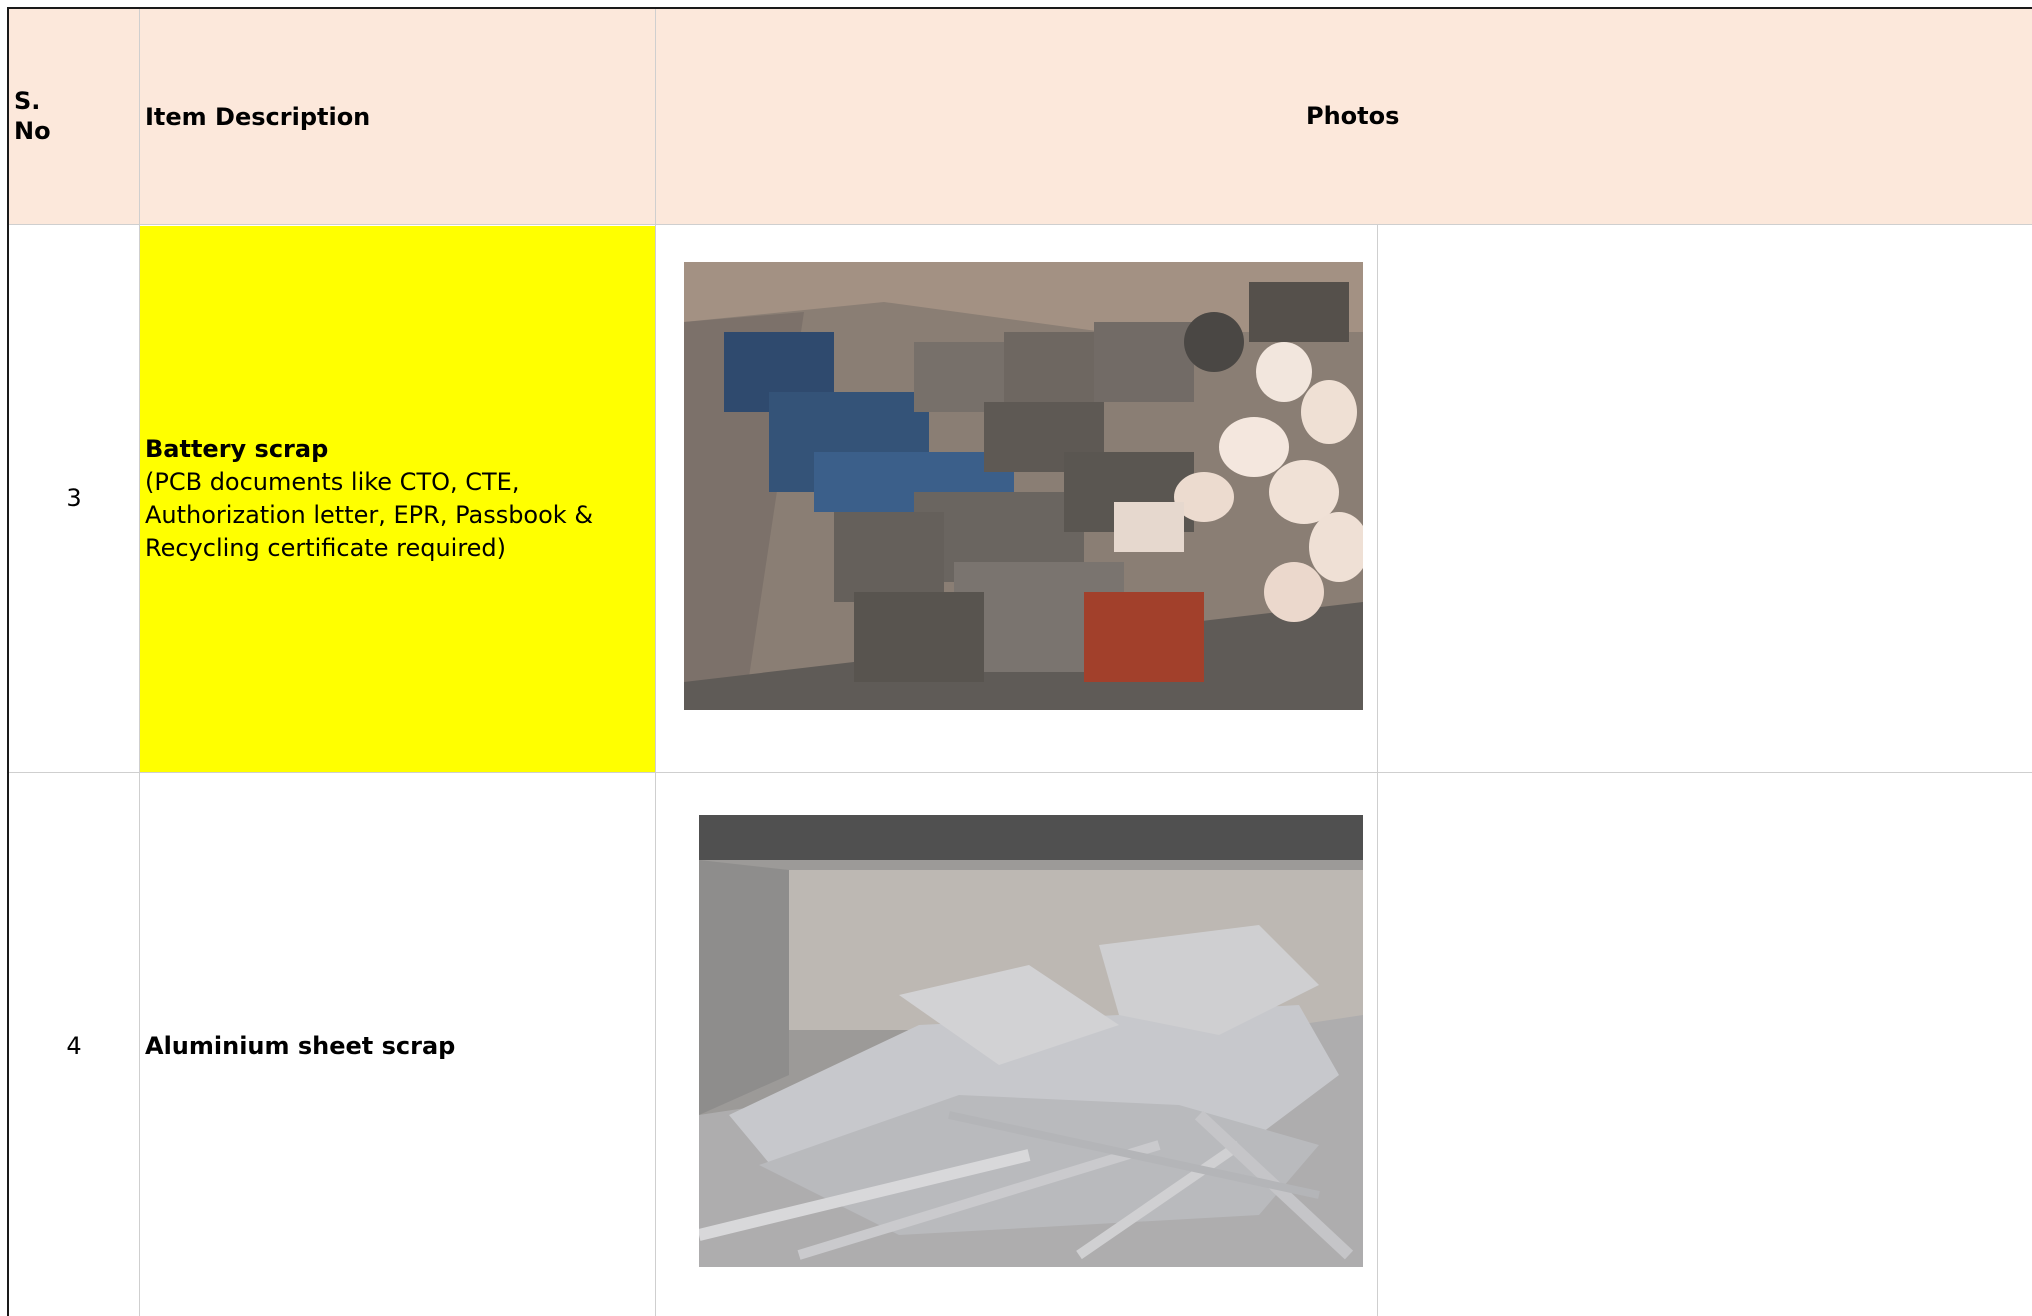 The width and height of the screenshot is (2032, 1316). Describe the element at coordinates (1353, 116) in the screenshot. I see `header-photos-label: Photos` at that location.